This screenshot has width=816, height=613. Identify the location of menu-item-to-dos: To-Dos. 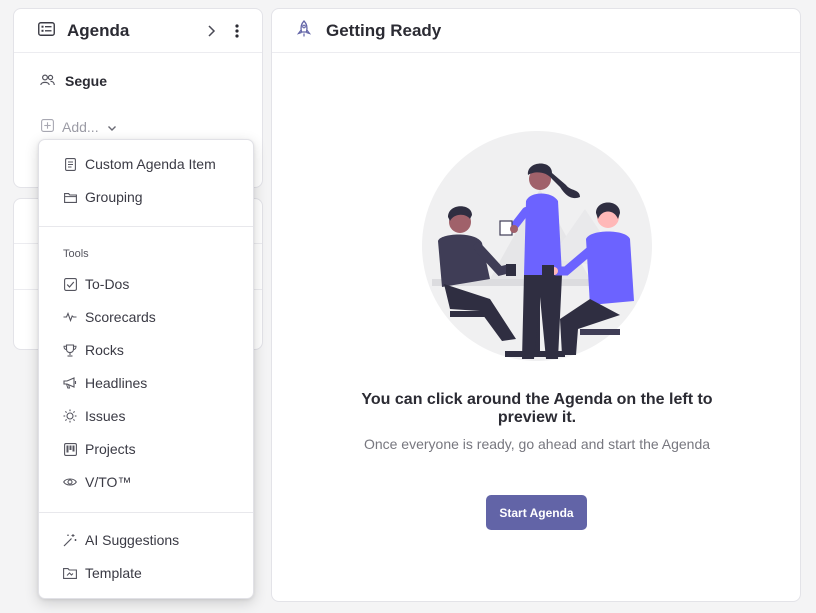
(146, 284).